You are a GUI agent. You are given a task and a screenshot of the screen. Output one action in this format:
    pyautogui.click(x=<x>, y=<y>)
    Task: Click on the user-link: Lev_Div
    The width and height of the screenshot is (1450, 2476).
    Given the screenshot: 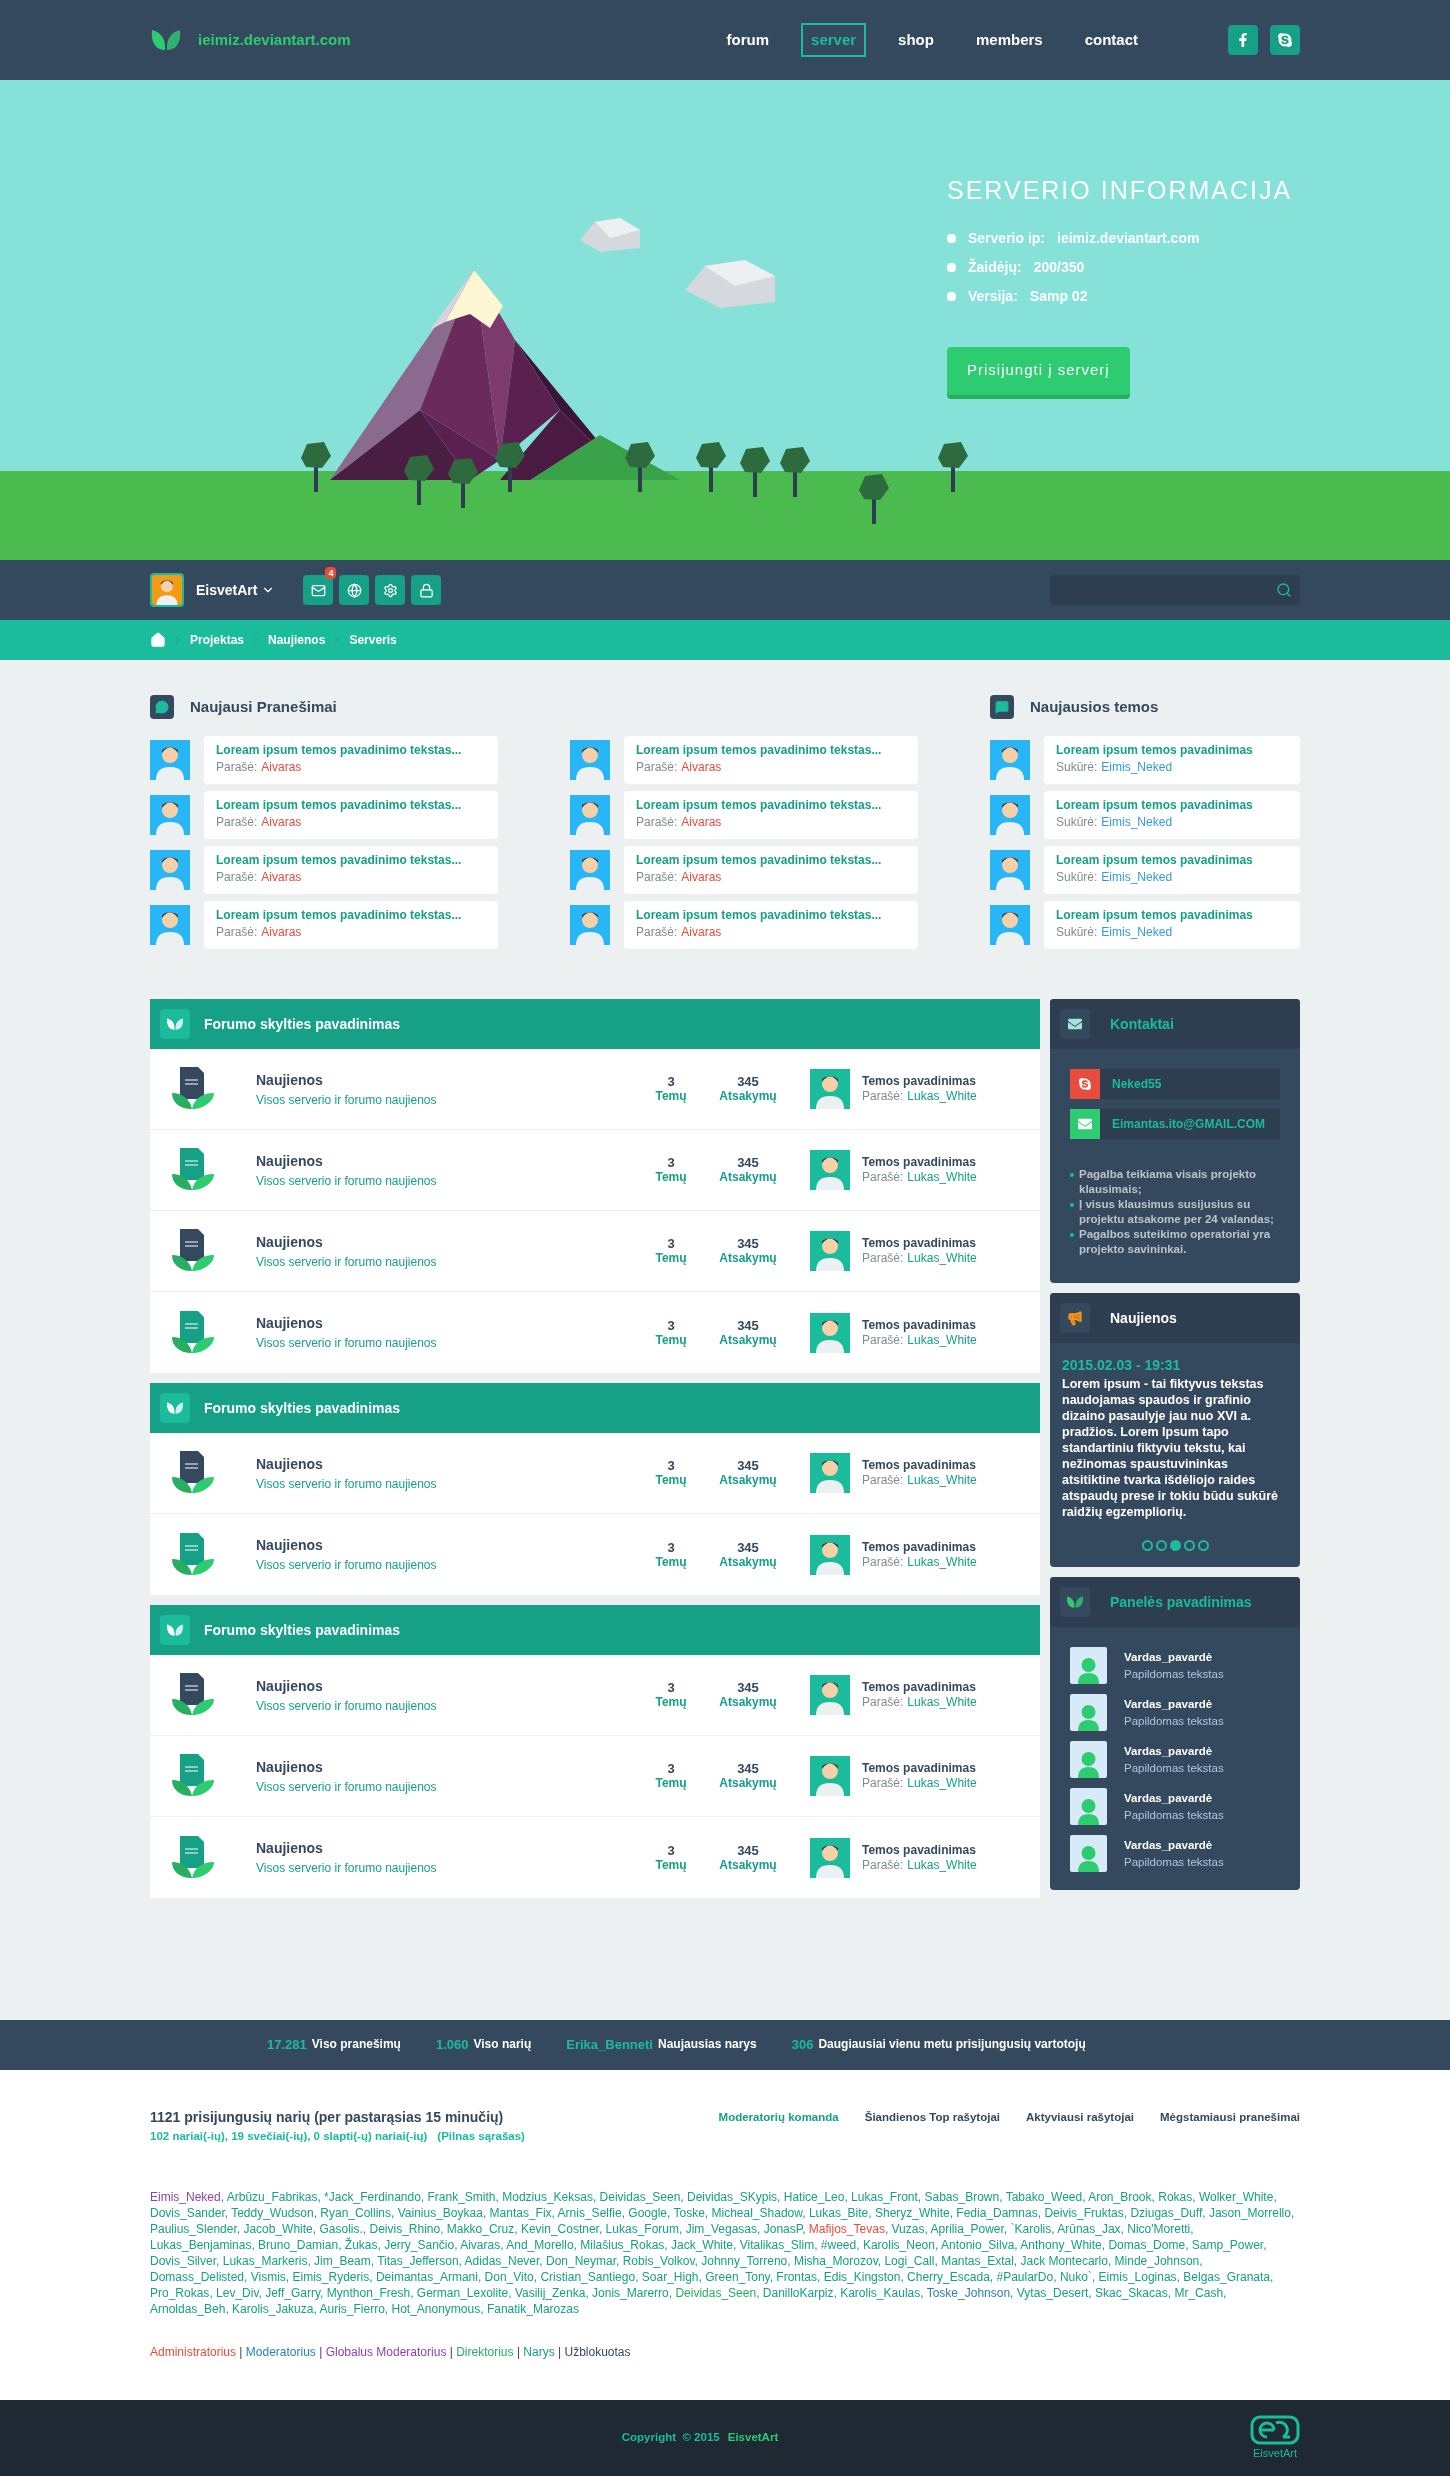 What is the action you would take?
    pyautogui.click(x=237, y=2293)
    